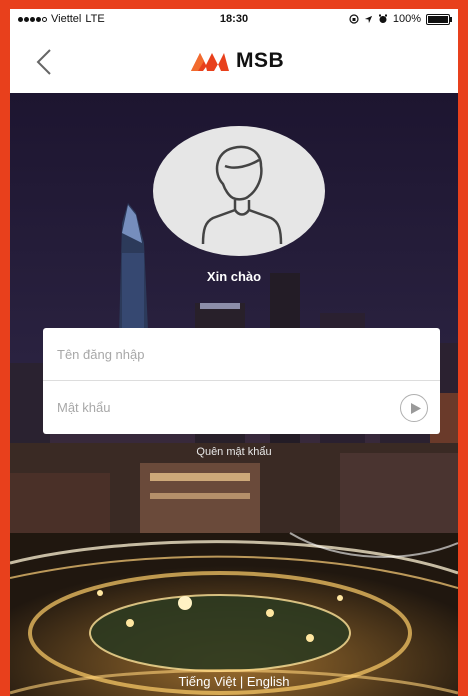 The image size is (468, 696). I want to click on username-input, so click(241, 354).